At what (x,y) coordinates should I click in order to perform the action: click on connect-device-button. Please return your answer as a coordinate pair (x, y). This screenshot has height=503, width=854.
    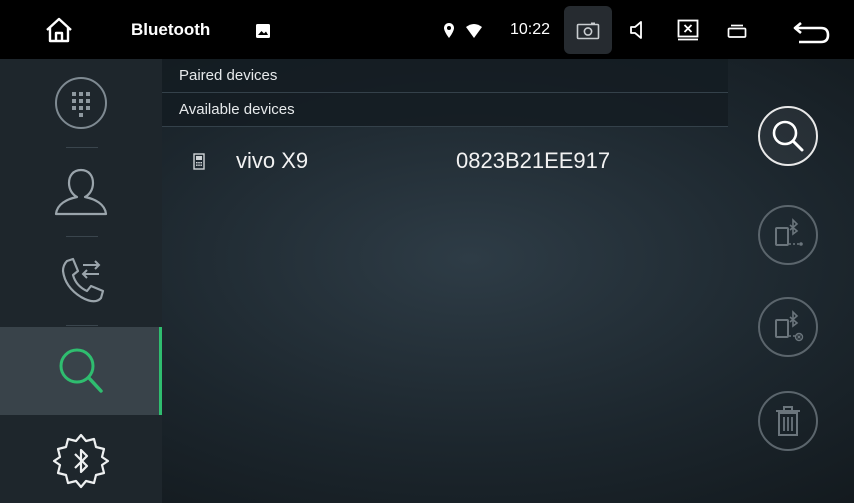
    Looking at the image, I should click on (788, 235).